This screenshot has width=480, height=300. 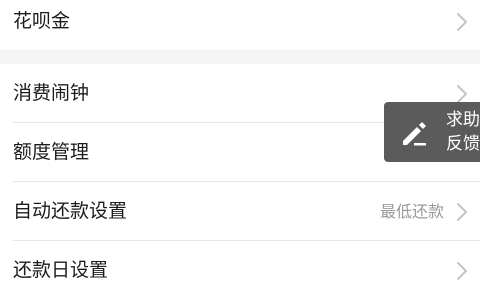 What do you see at coordinates (411, 211) in the screenshot?
I see `row-value: 最低还款` at bounding box center [411, 211].